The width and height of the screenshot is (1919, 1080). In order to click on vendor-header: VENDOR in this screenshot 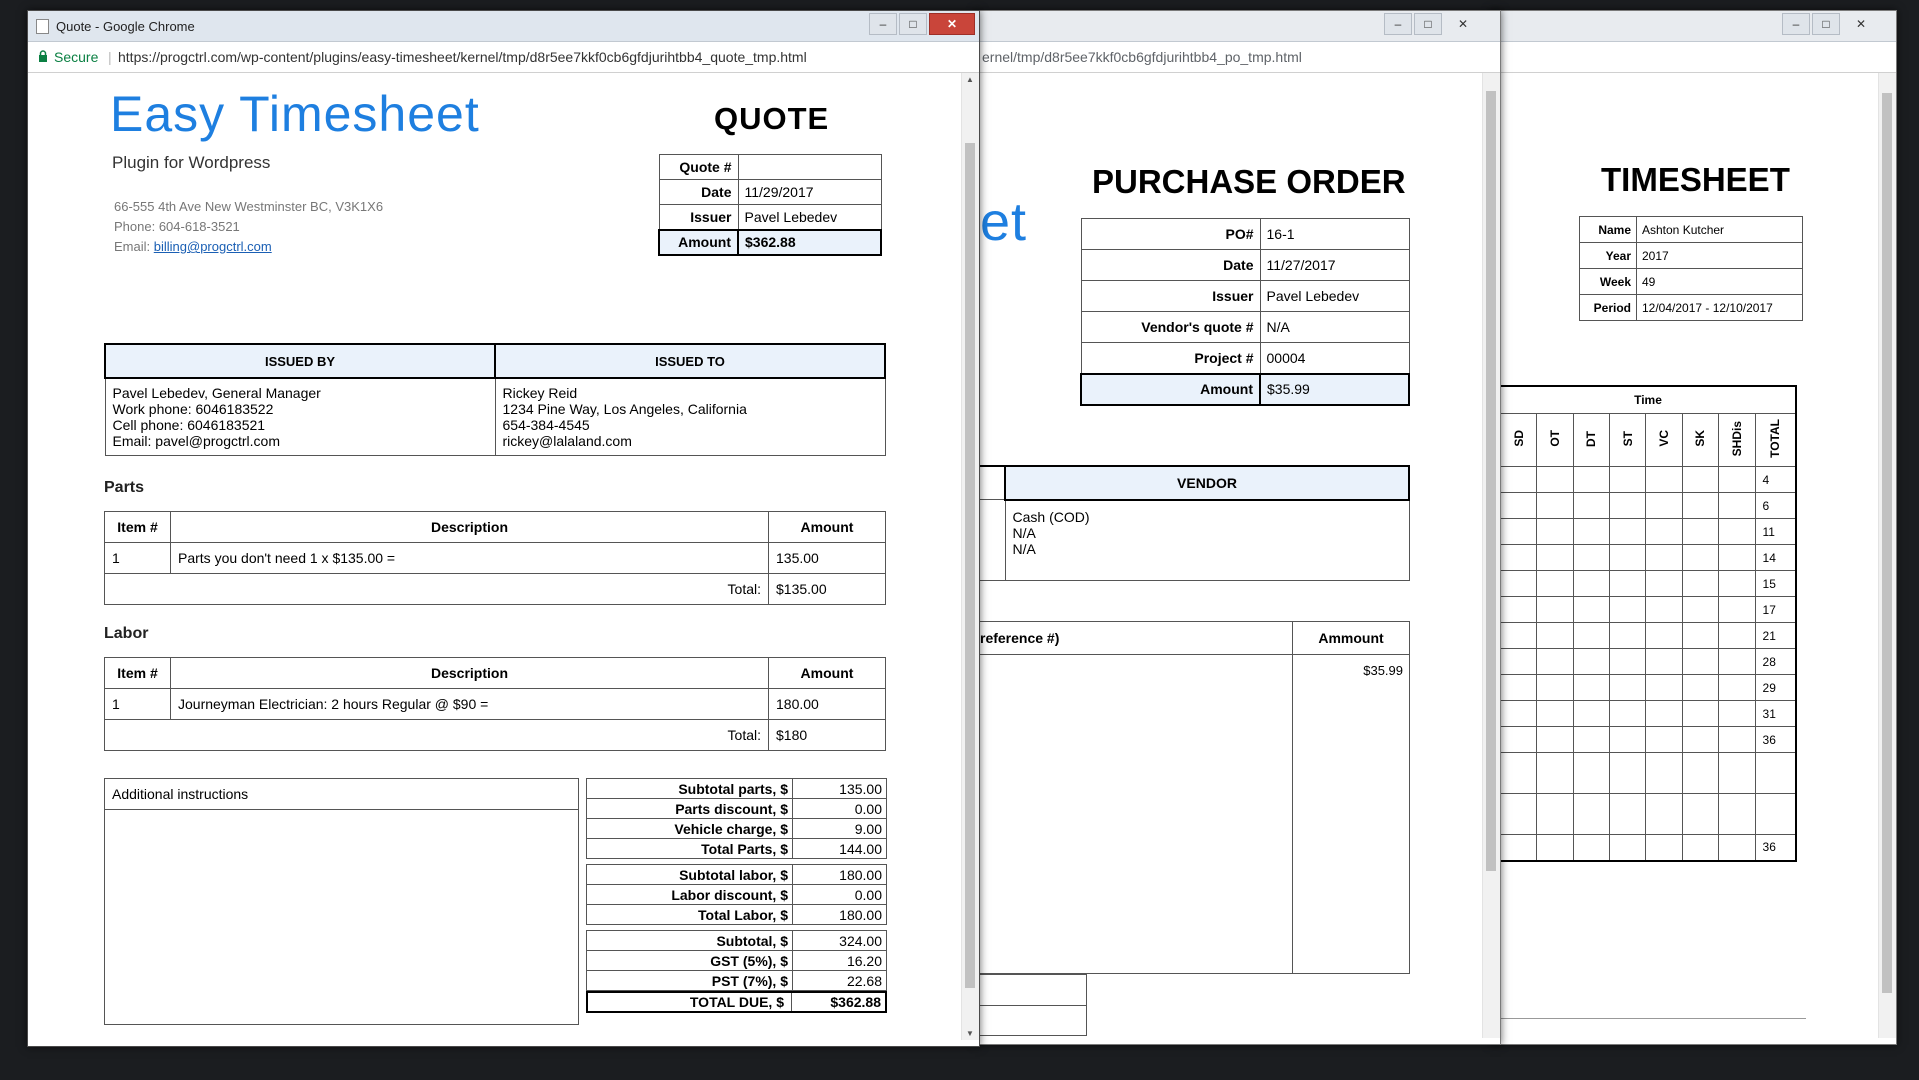, I will do `click(1207, 483)`.